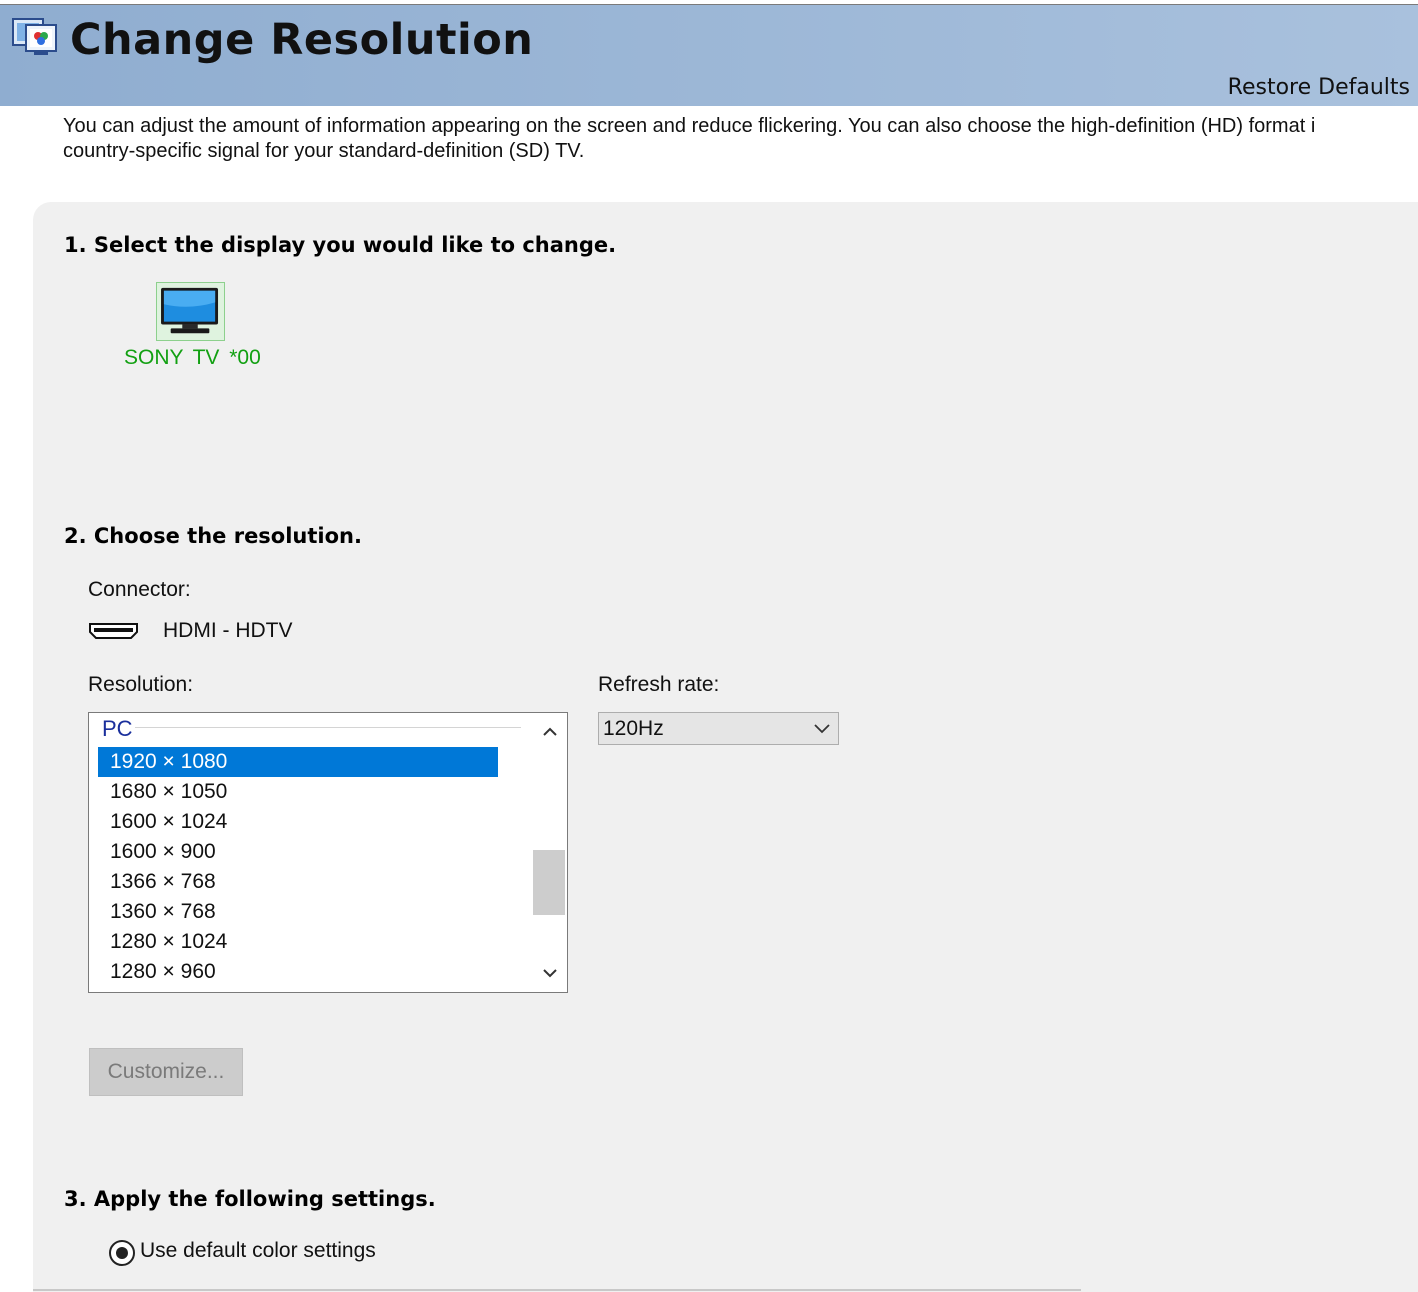 The width and height of the screenshot is (1418, 1292). What do you see at coordinates (718, 728) in the screenshot?
I see `refresh-rate-dropdown: 120Hz` at bounding box center [718, 728].